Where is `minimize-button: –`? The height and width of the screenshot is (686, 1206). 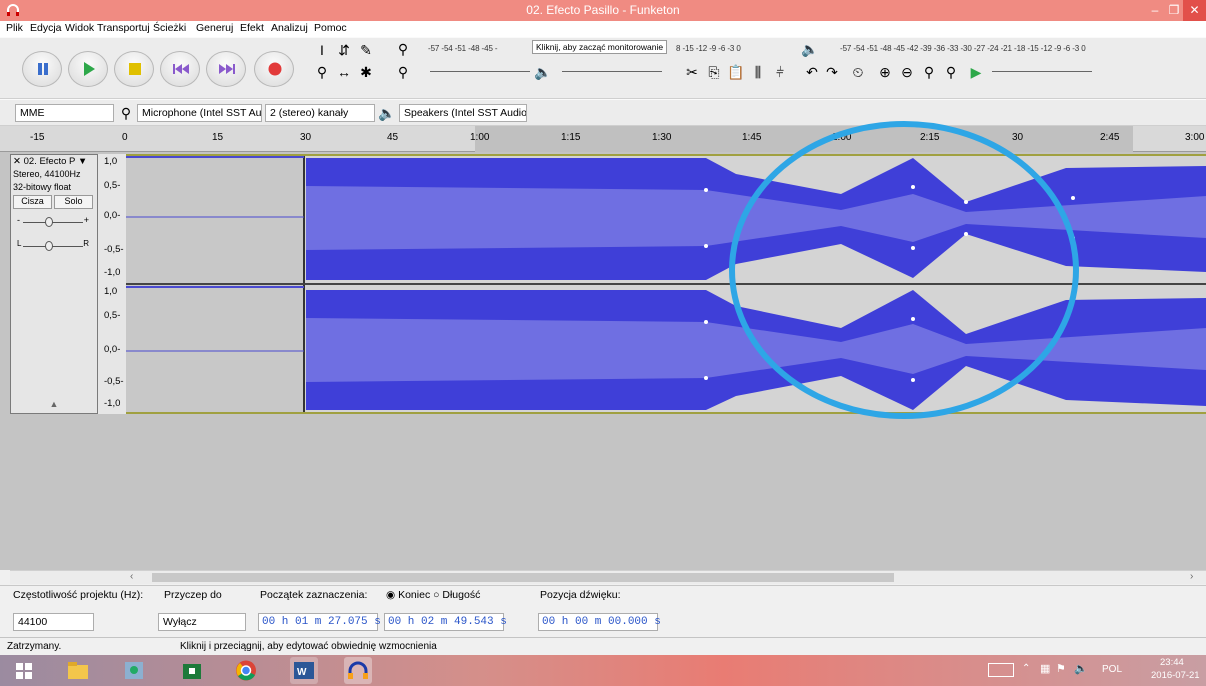
minimize-button: – is located at coordinates (1155, 10).